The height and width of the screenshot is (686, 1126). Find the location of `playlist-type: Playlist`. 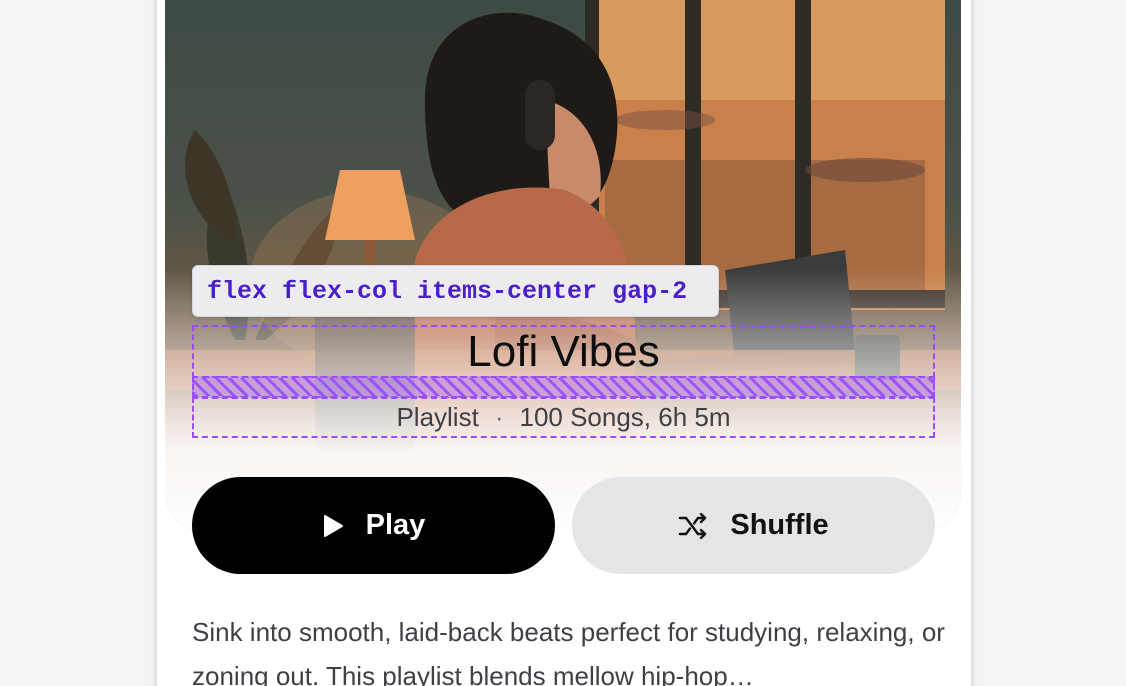

playlist-type: Playlist is located at coordinates (437, 417).